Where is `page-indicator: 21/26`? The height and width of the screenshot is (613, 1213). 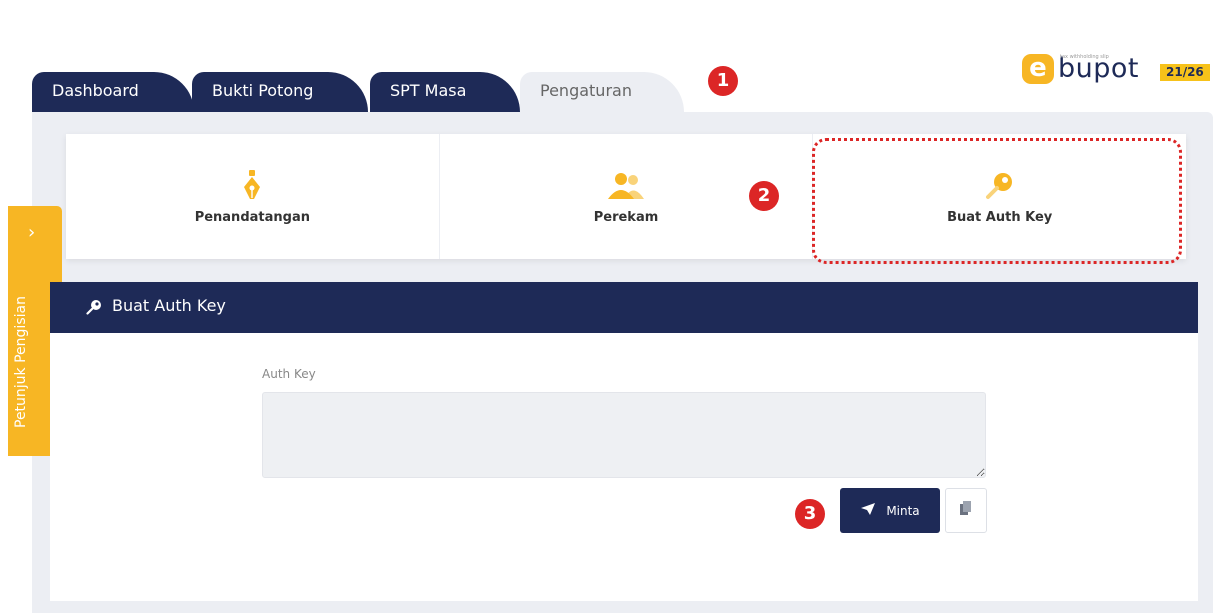 page-indicator: 21/26 is located at coordinates (1185, 72).